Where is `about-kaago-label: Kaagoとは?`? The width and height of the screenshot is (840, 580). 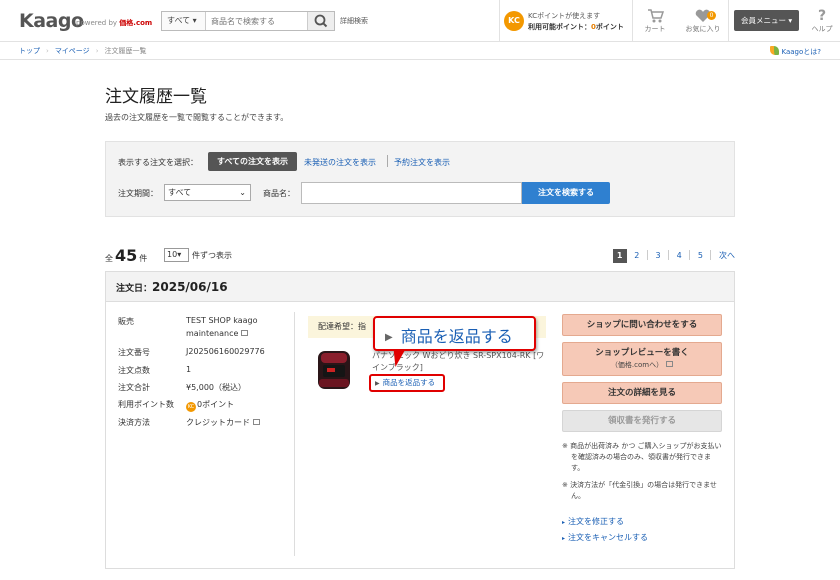
about-kaago-label: Kaagoとは? is located at coordinates (801, 52).